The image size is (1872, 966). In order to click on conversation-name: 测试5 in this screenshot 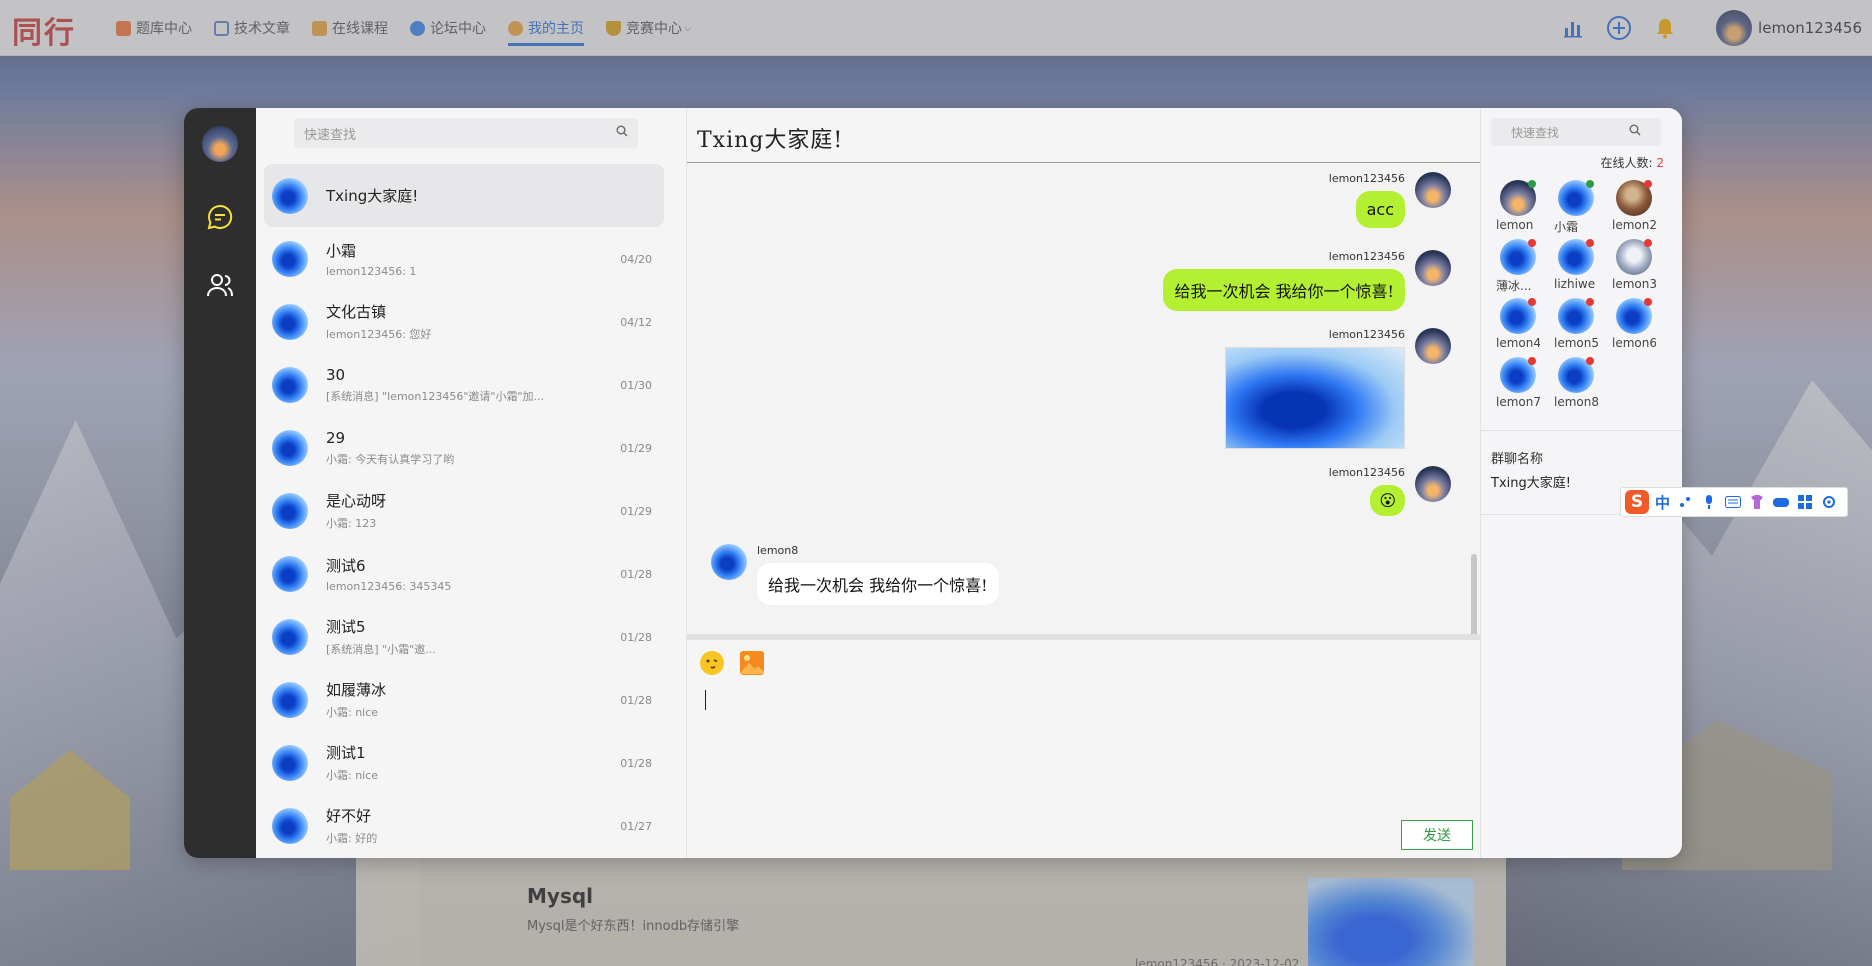, I will do `click(346, 627)`.